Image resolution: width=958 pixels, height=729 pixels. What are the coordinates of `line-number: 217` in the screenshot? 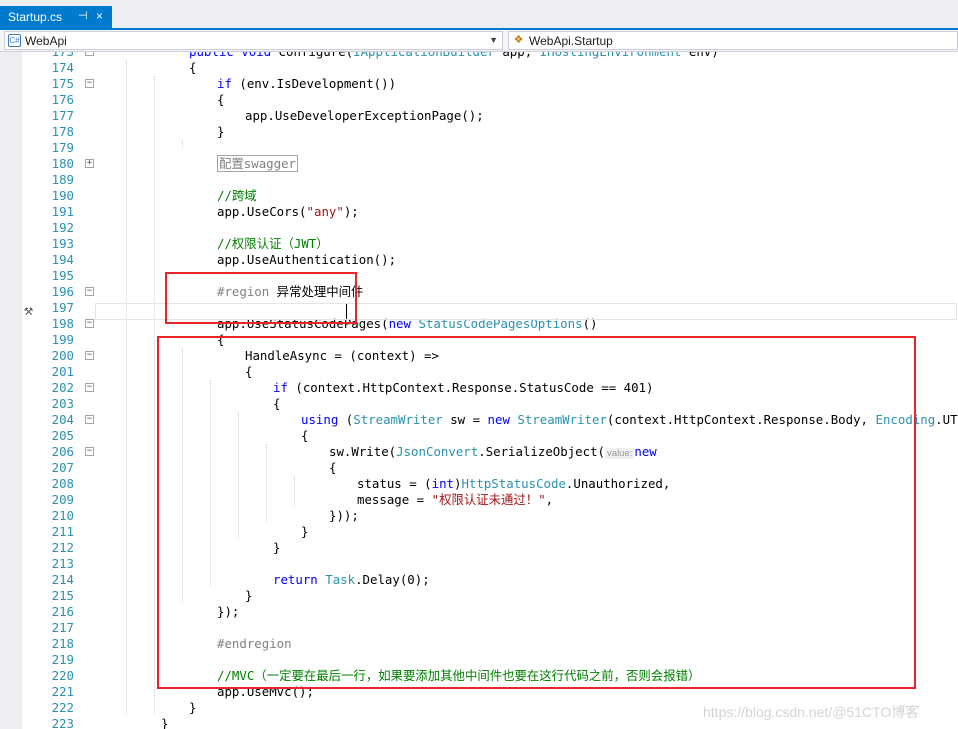 It's located at (62, 627).